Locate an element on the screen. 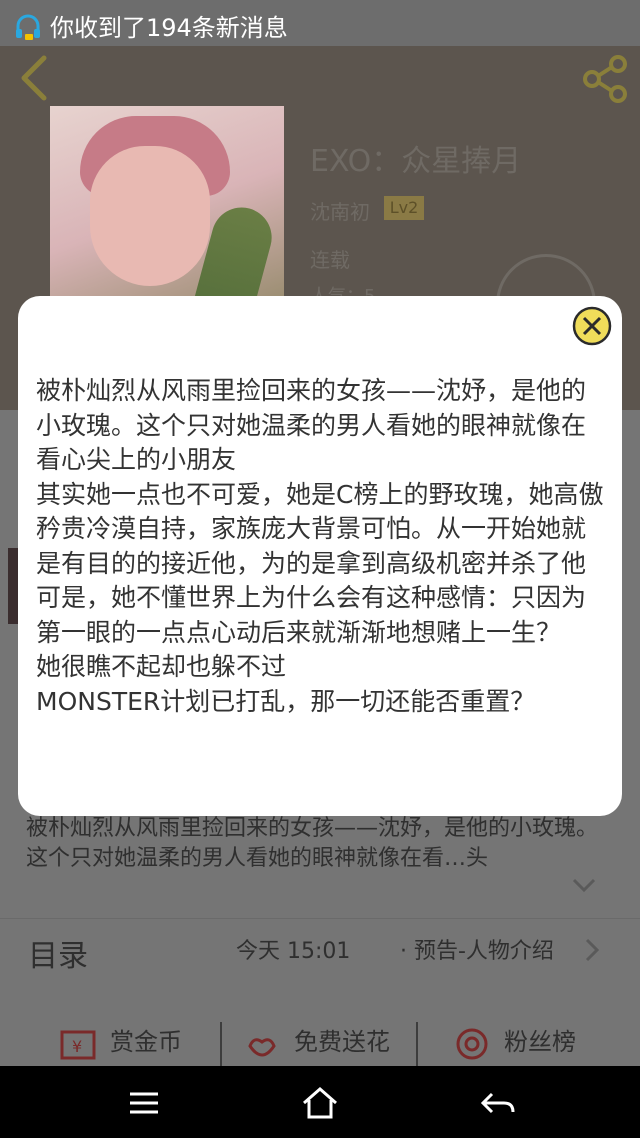 The width and height of the screenshot is (640, 1138). system-nav-bar is located at coordinates (320, 1102).